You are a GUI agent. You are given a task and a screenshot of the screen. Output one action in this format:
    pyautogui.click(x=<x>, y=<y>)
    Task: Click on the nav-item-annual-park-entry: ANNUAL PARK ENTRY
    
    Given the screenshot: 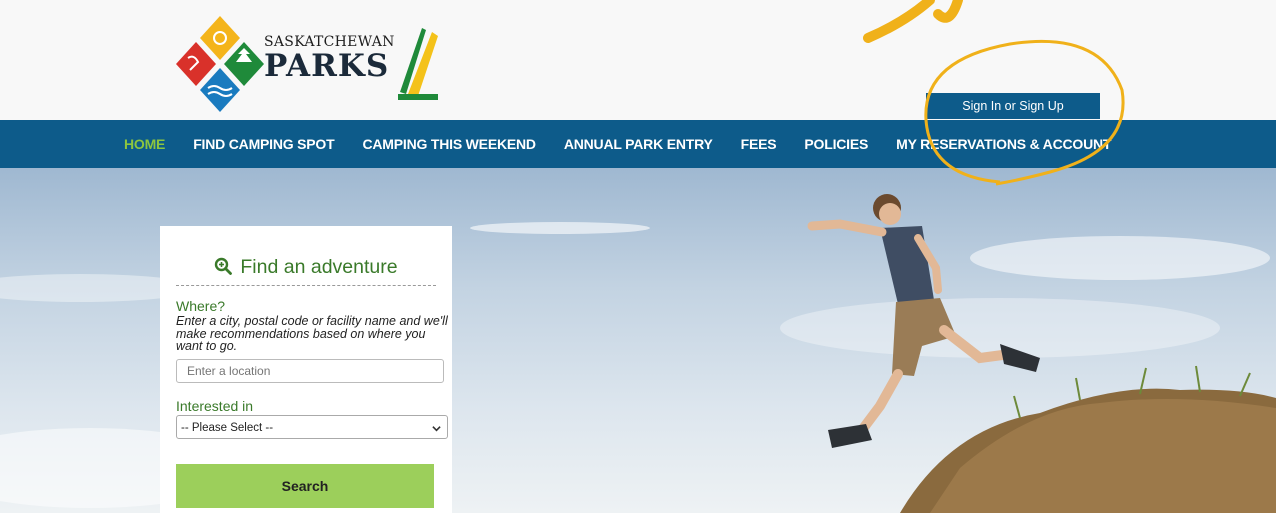 What is the action you would take?
    pyautogui.click(x=638, y=144)
    